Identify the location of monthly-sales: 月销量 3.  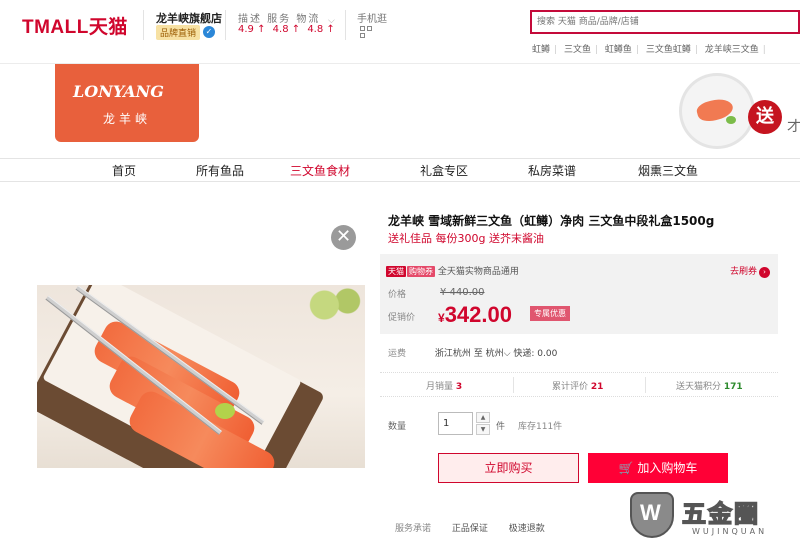
(444, 387).